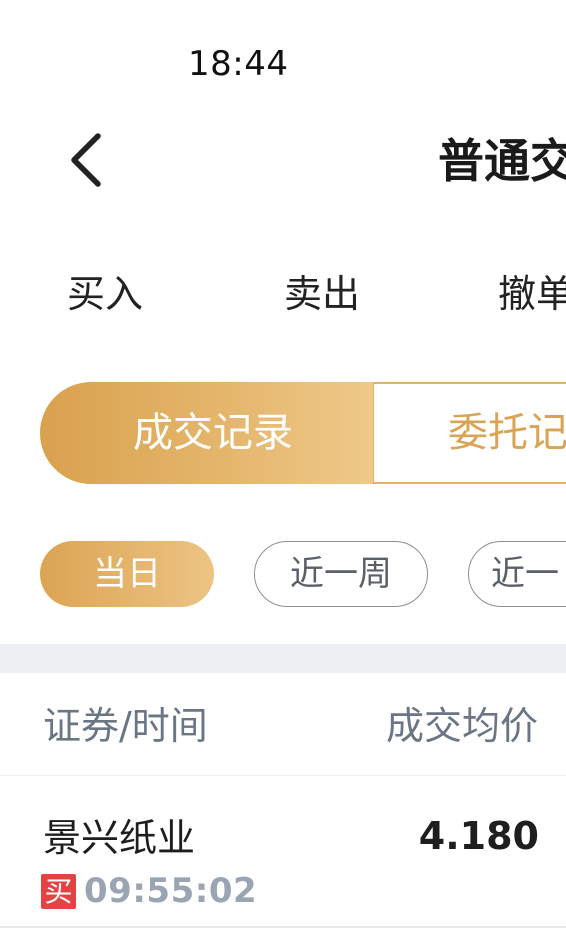  I want to click on filter-week-label: 近一周, so click(341, 574).